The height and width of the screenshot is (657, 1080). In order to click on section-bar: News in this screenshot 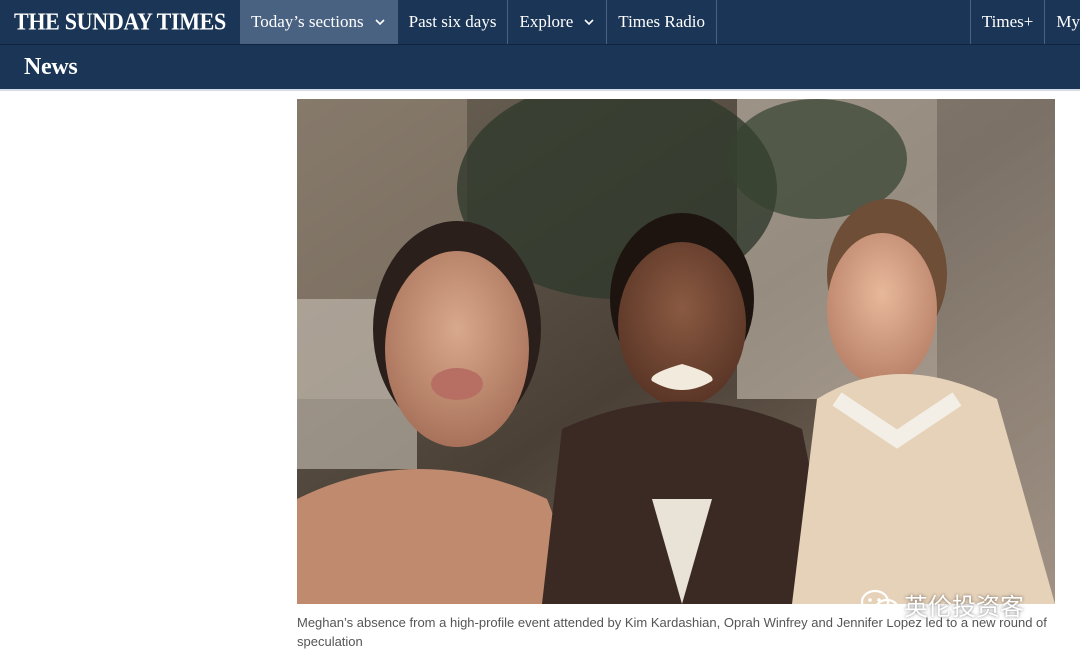, I will do `click(540, 68)`.